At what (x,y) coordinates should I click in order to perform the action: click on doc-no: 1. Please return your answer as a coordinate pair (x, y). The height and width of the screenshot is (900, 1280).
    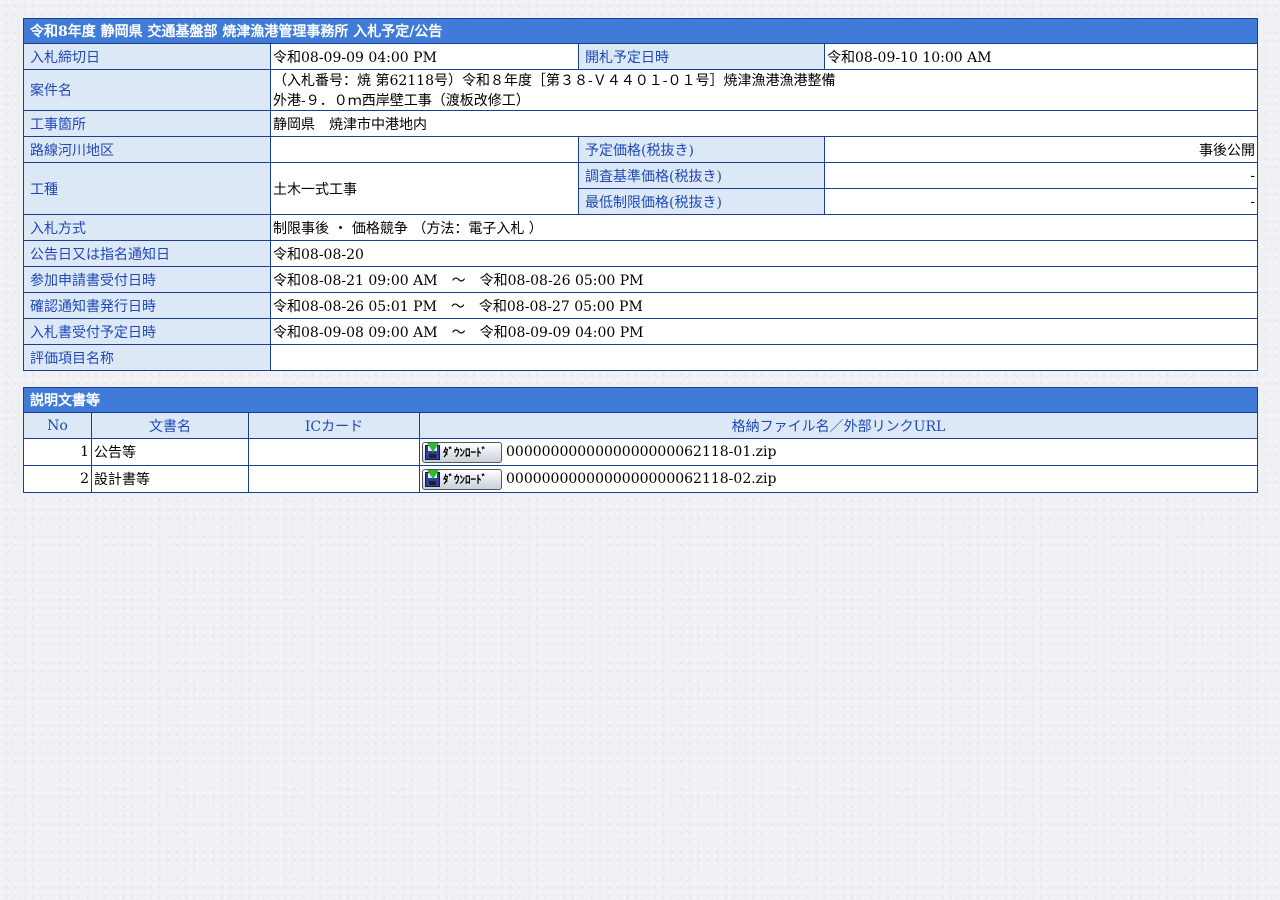
    Looking at the image, I should click on (57, 452).